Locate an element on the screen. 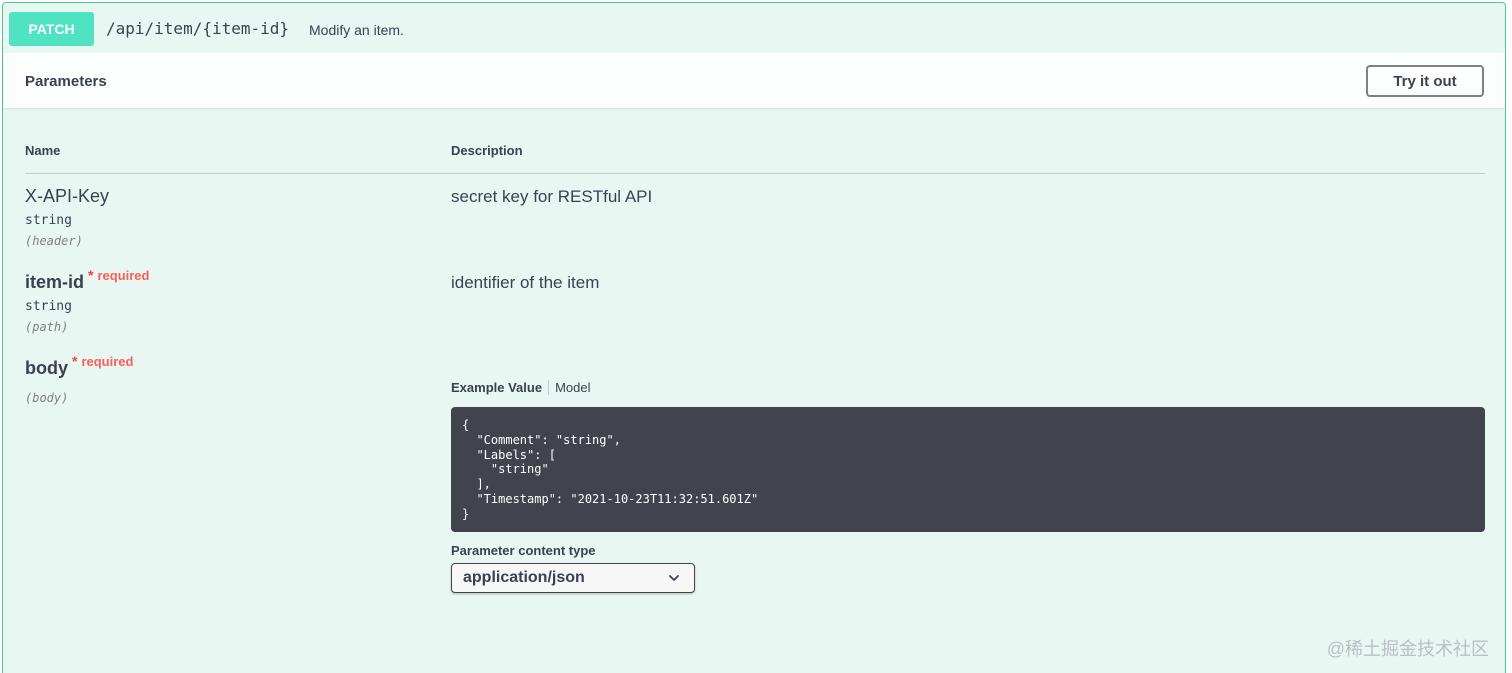 The image size is (1512, 673). param-name-x-api-key: X-API-Key is located at coordinates (67, 196).